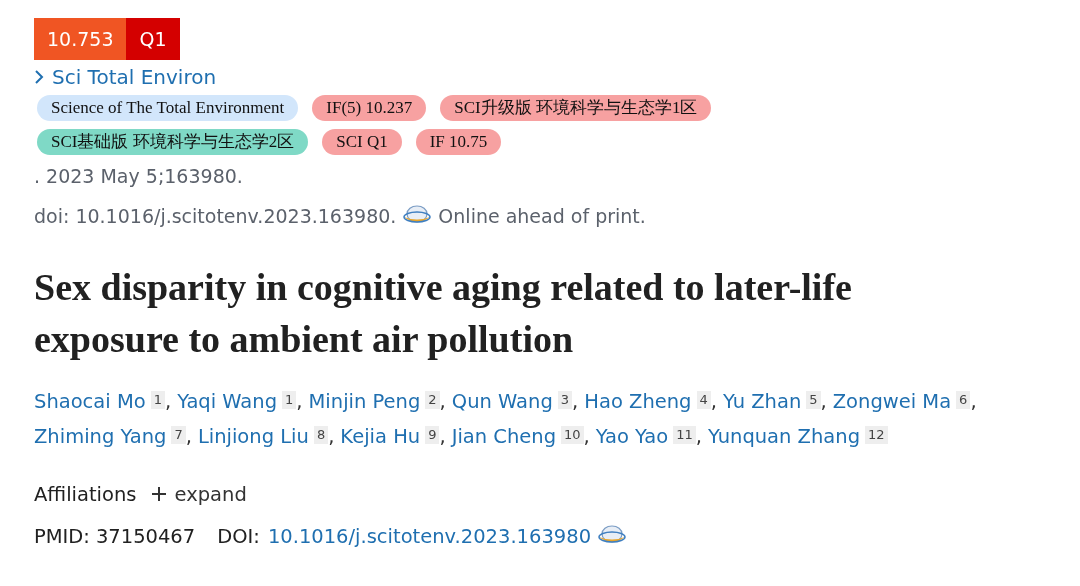 The width and height of the screenshot is (1080, 586). Describe the element at coordinates (429, 536) in the screenshot. I see `doi-link: 10.1016/j.scitotenv.2023.163980` at that location.